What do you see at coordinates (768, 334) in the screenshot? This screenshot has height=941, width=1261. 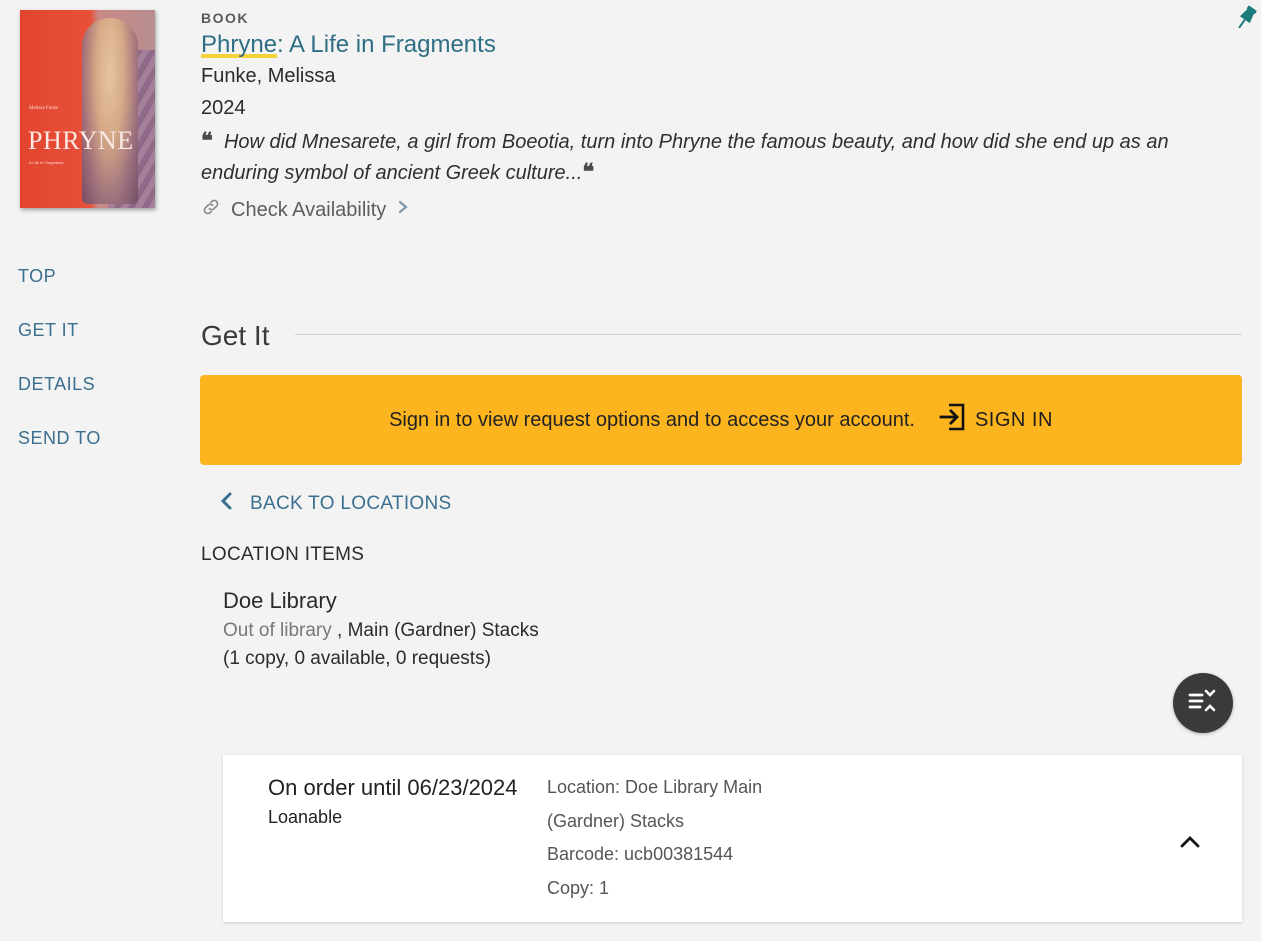 I see `section-divider` at bounding box center [768, 334].